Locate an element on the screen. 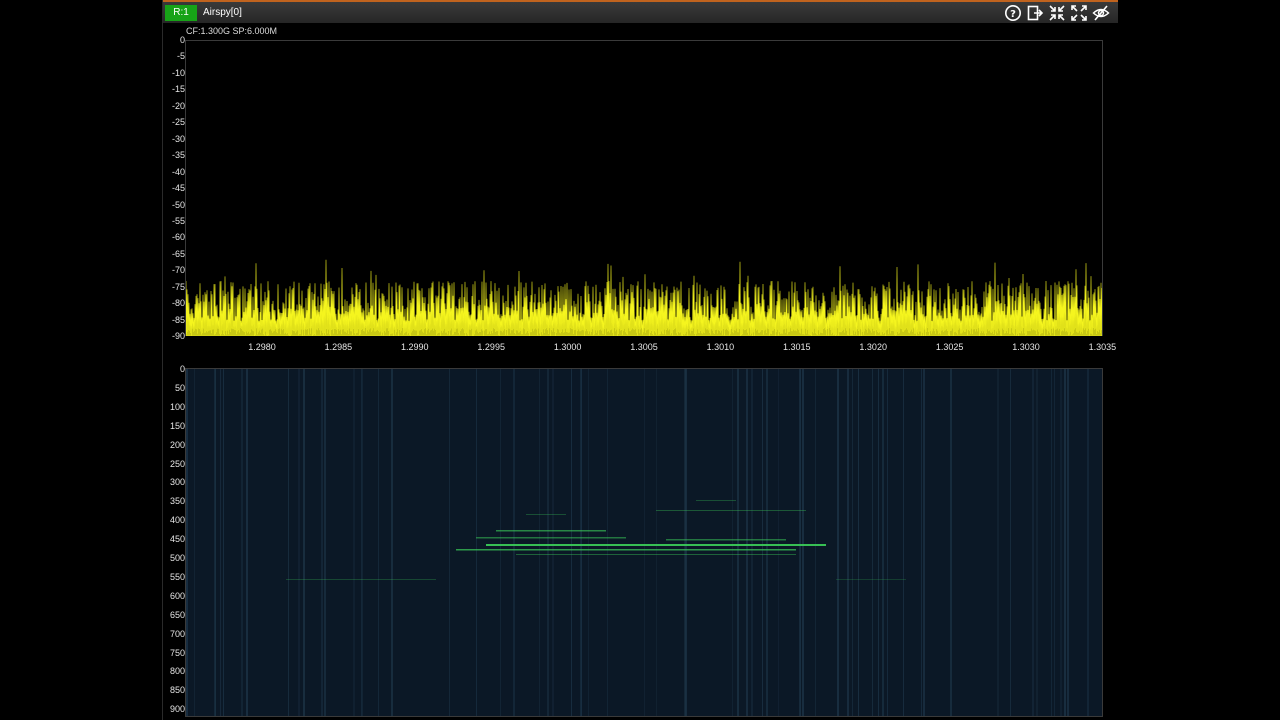 The image size is (1280, 720). spectrum-y-label: 0 is located at coordinates (182, 40).